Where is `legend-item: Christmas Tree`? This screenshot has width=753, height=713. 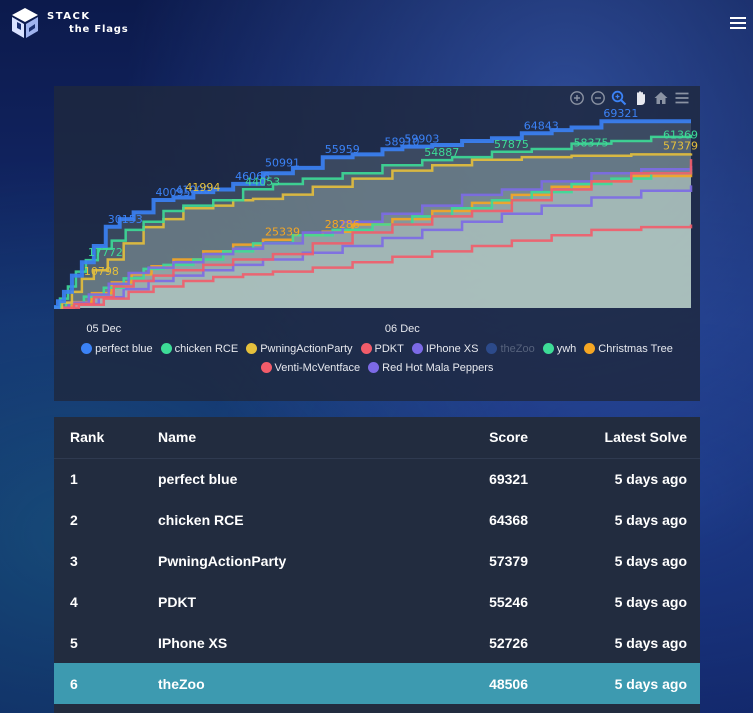 legend-item: Christmas Tree is located at coordinates (628, 349).